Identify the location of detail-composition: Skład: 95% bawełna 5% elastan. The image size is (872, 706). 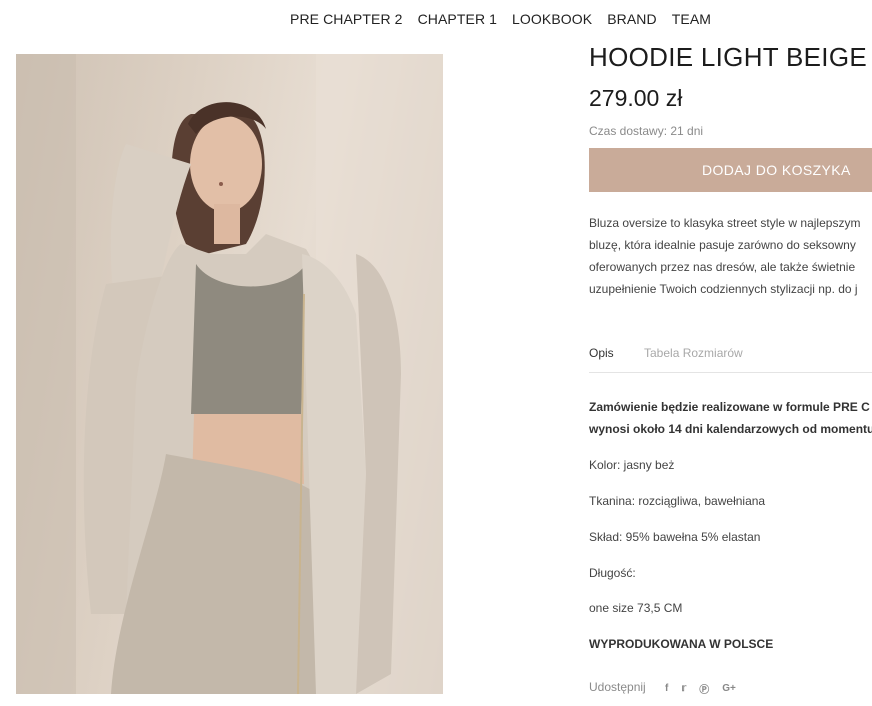
(675, 537).